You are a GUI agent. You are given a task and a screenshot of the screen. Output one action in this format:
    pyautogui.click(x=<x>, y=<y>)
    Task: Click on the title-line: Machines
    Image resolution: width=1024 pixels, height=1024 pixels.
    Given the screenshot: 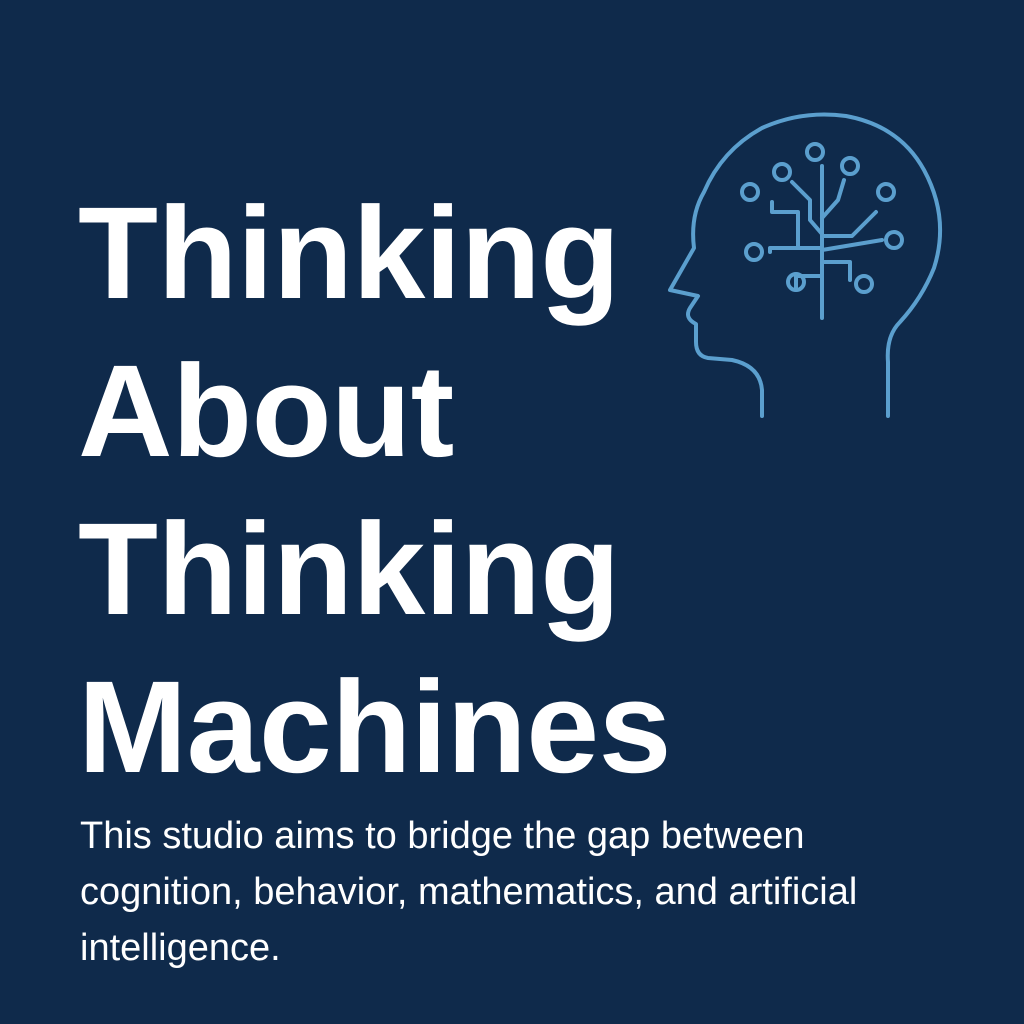 What is the action you would take?
    pyautogui.click(x=374, y=726)
    